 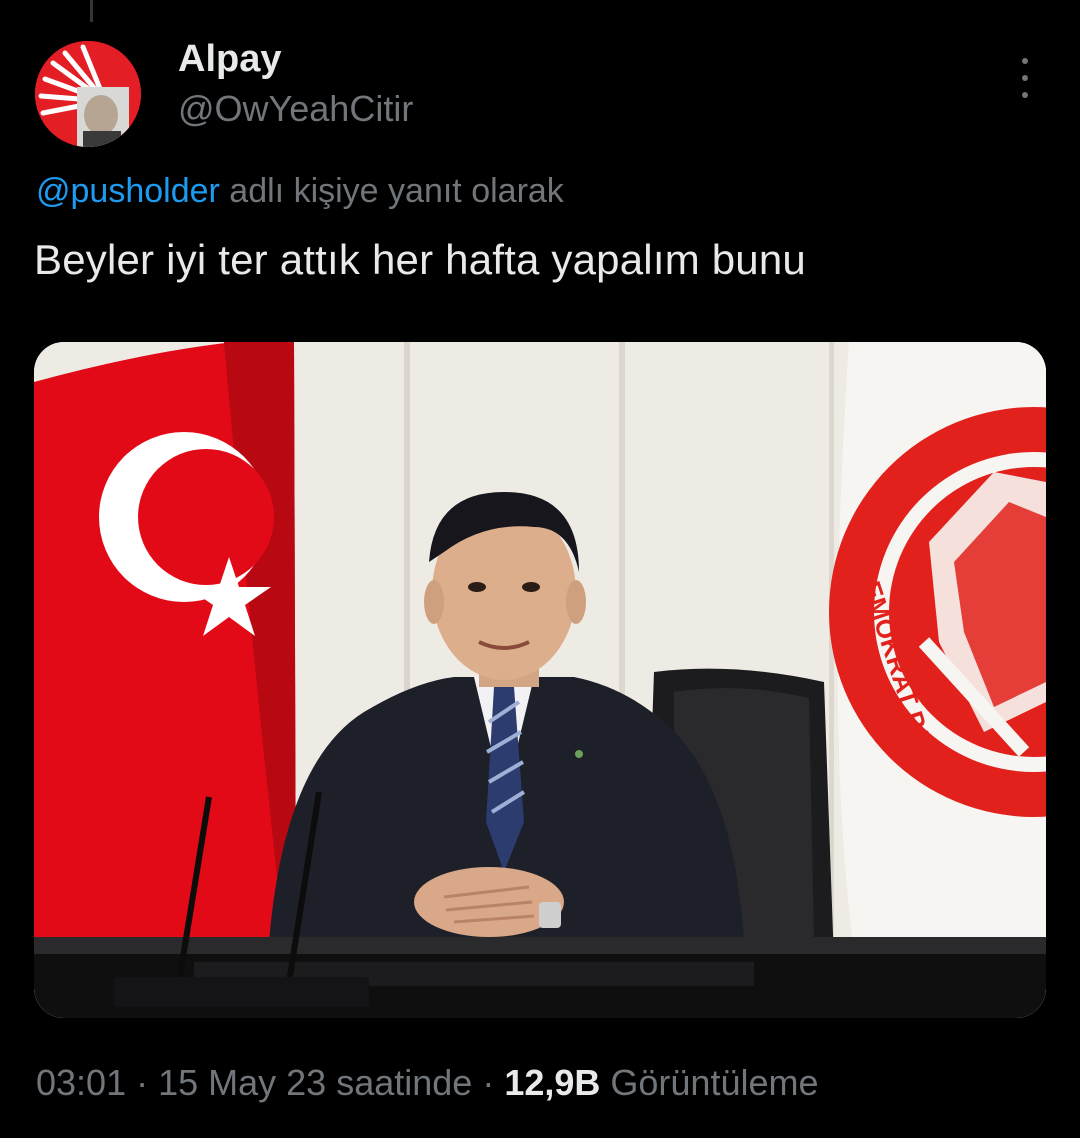 What do you see at coordinates (91, 11) in the screenshot?
I see `thread-line` at bounding box center [91, 11].